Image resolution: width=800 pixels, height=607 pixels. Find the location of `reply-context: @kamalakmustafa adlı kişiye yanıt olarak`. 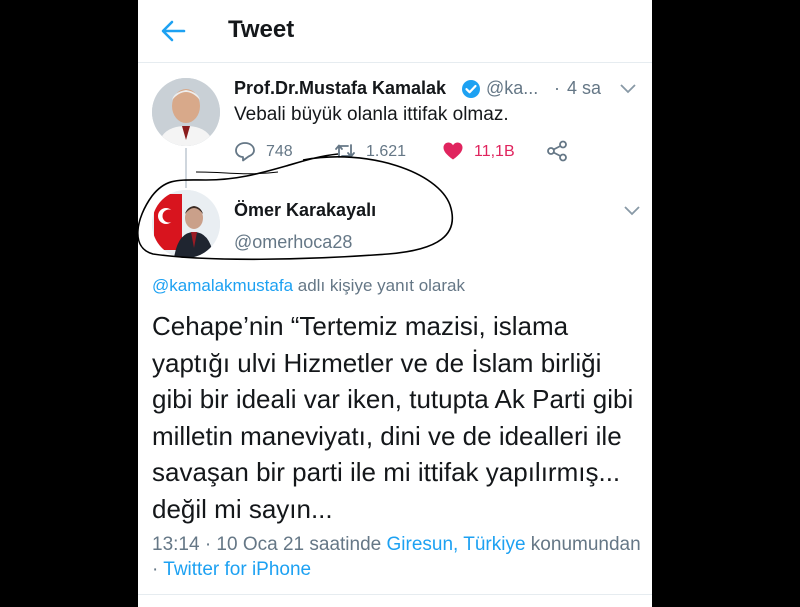

reply-context: @kamalakmustafa adlı kişiye yanıt olarak is located at coordinates (308, 286).